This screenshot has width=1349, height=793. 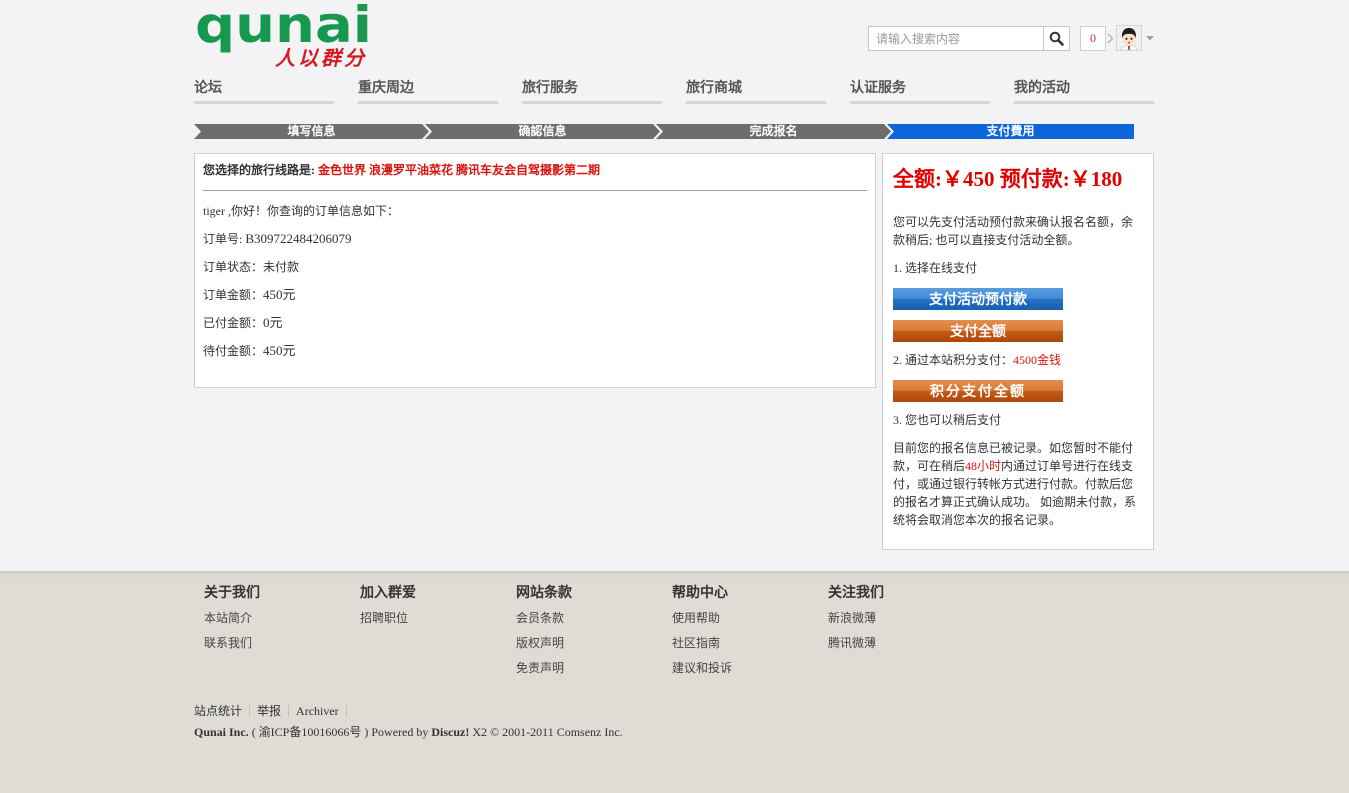 What do you see at coordinates (978, 299) in the screenshot?
I see `pay-deposit-button: 支付活动预付款` at bounding box center [978, 299].